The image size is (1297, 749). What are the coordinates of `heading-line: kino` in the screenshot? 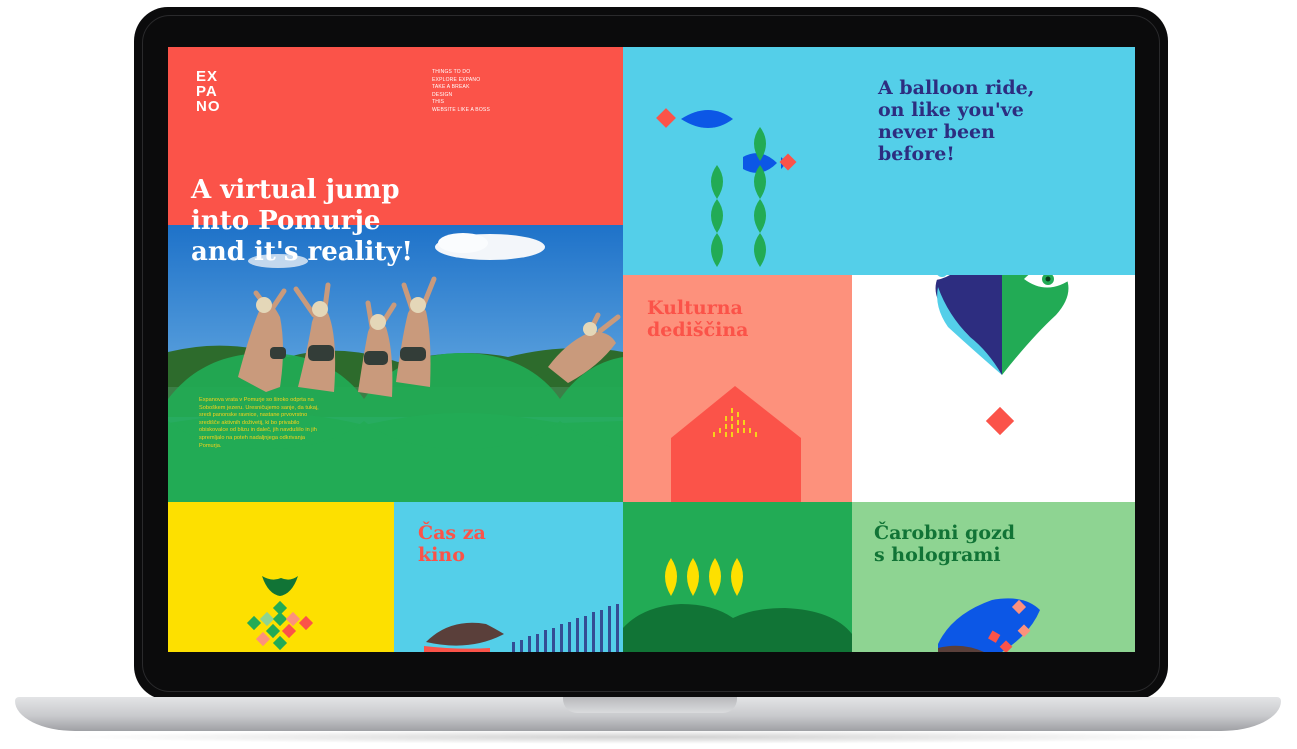 It's located at (441, 555).